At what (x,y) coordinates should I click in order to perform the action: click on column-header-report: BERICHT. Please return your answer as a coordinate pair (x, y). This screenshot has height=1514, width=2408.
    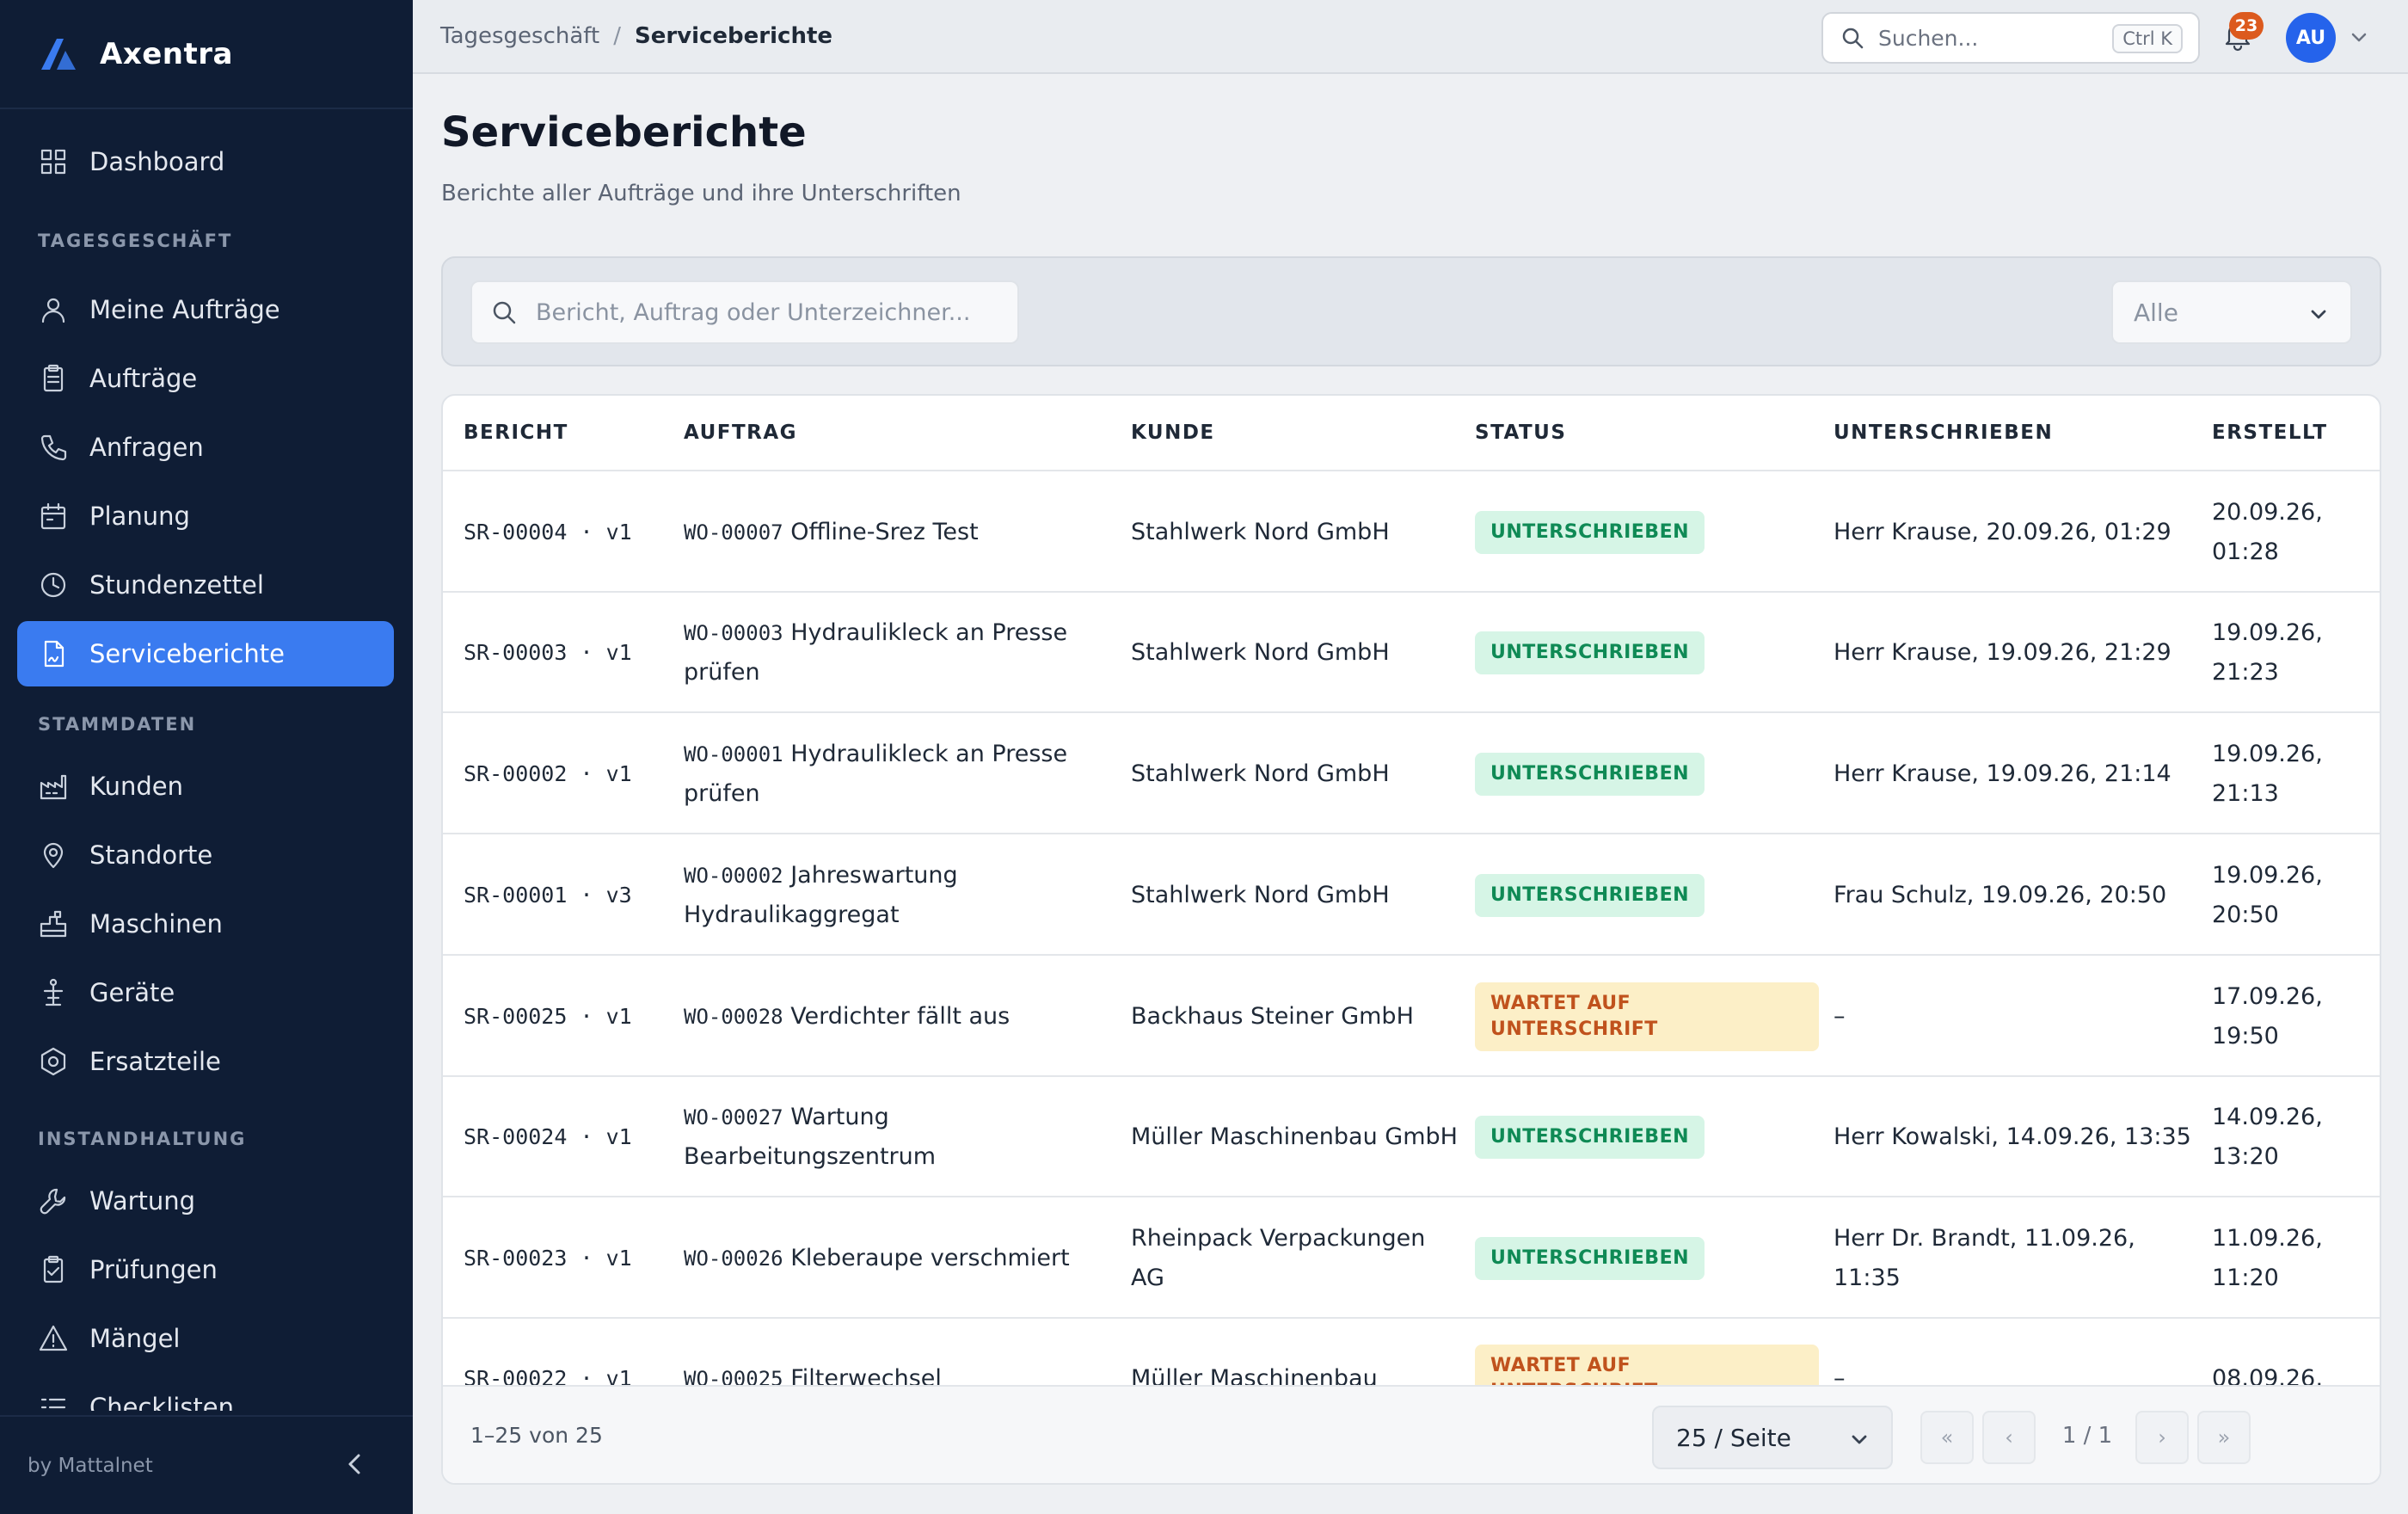
    Looking at the image, I should click on (516, 433).